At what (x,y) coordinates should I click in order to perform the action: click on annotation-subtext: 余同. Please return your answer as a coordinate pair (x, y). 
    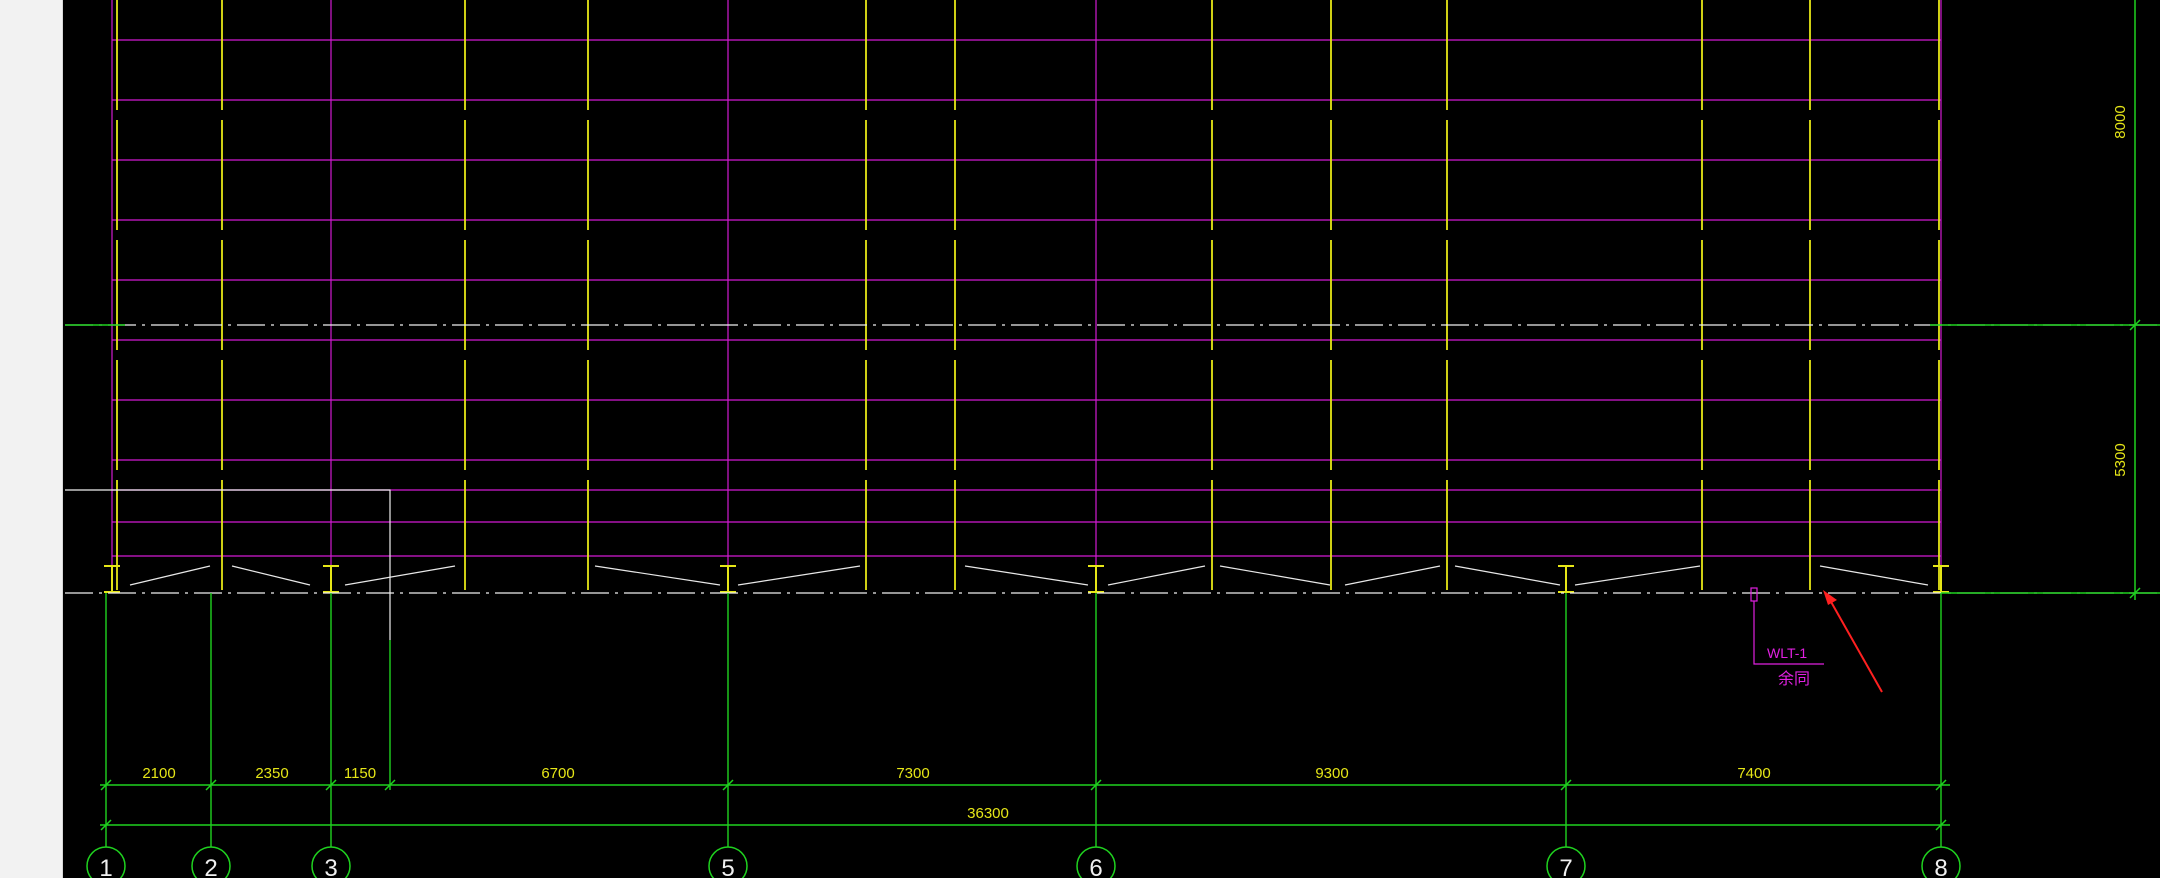
    Looking at the image, I should click on (1794, 678).